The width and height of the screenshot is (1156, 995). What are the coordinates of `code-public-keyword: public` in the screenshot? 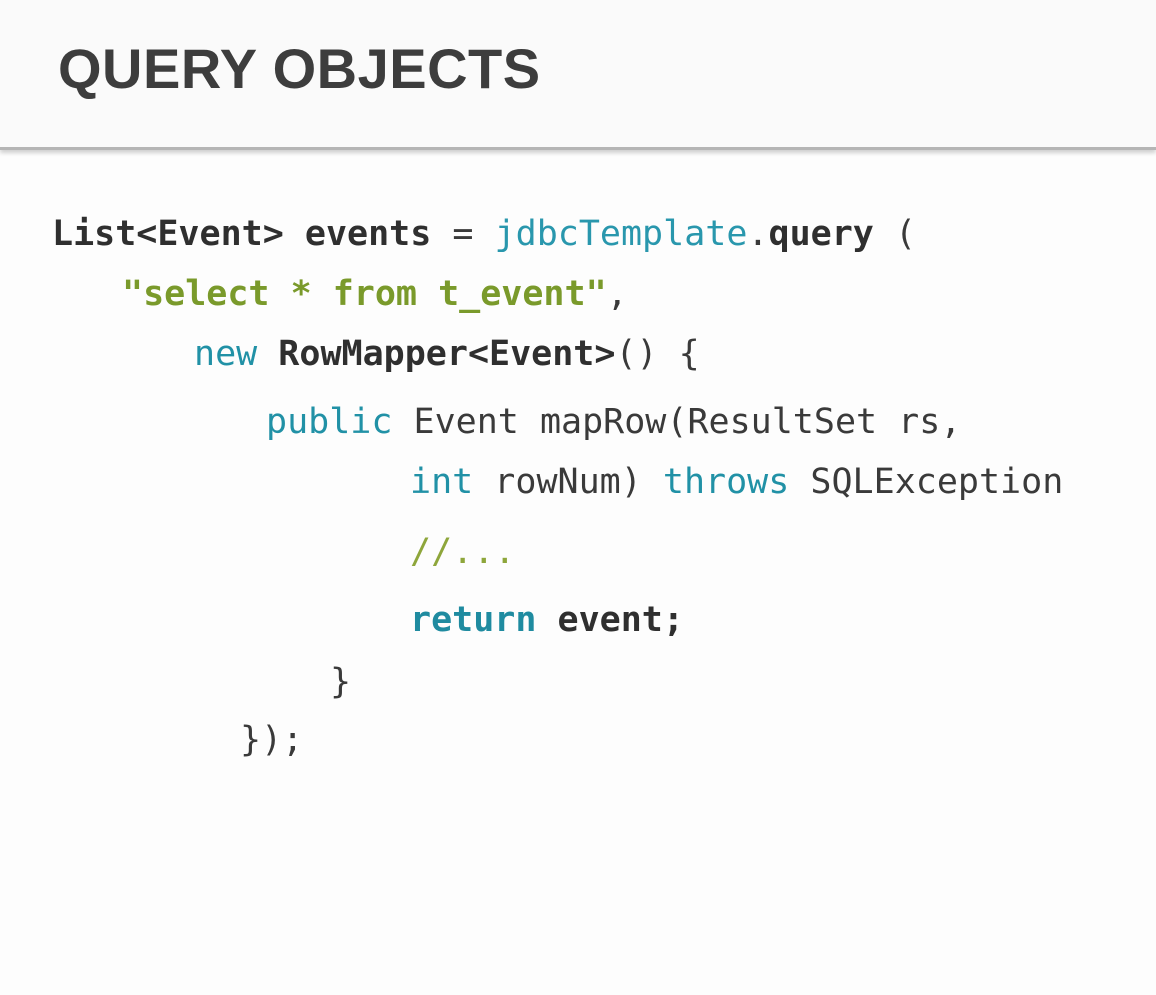 It's located at (329, 422).